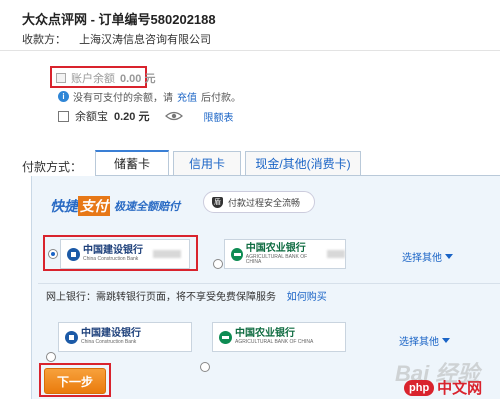 The height and width of the screenshot is (399, 500). Describe the element at coordinates (460, 388) in the screenshot. I see `php-site-name: 中文网` at that location.